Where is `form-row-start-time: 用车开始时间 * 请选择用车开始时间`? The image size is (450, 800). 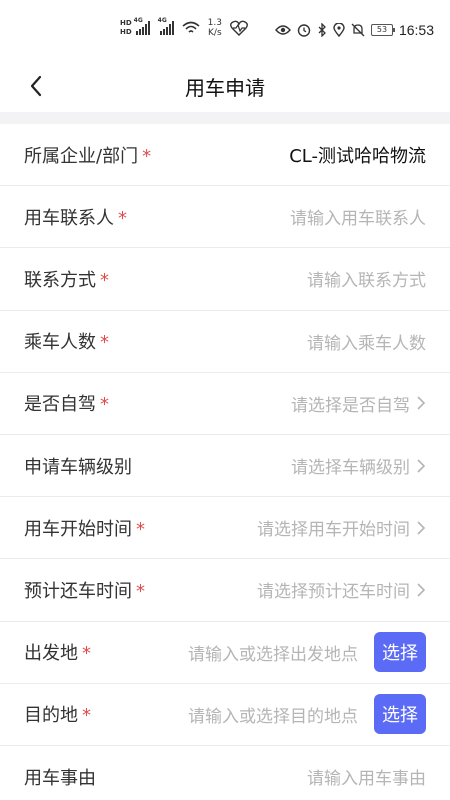
form-row-start-time: 用车开始时间 * 请选择用车开始时间 is located at coordinates (225, 528).